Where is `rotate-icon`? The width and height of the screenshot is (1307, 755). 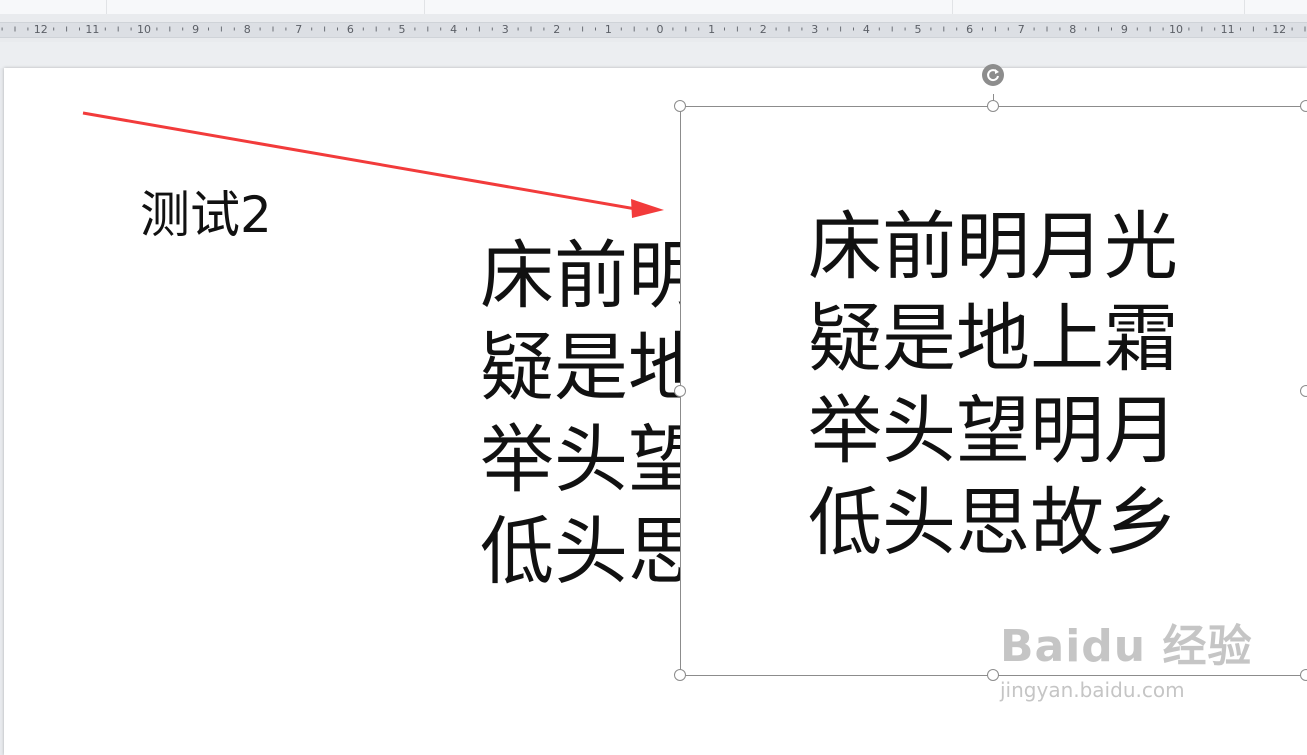 rotate-icon is located at coordinates (993, 75).